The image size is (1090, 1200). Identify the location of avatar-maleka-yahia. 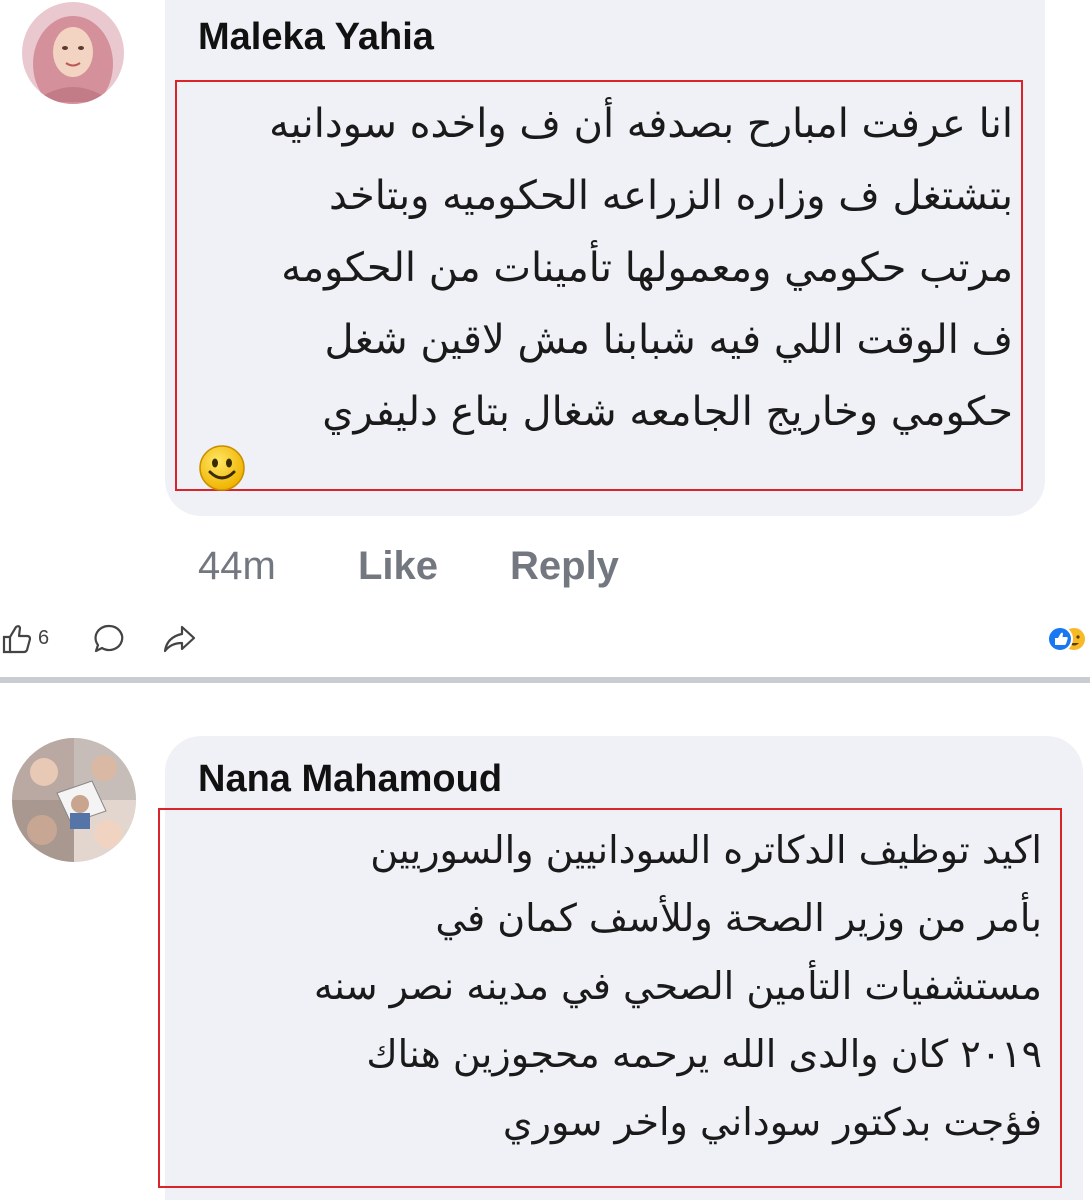
(73, 53).